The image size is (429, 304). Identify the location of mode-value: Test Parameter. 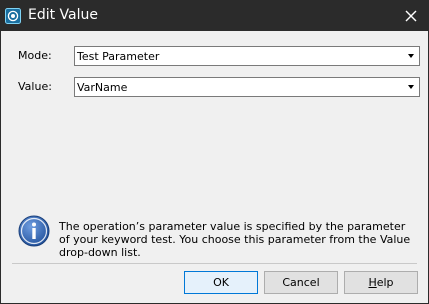
(118, 56).